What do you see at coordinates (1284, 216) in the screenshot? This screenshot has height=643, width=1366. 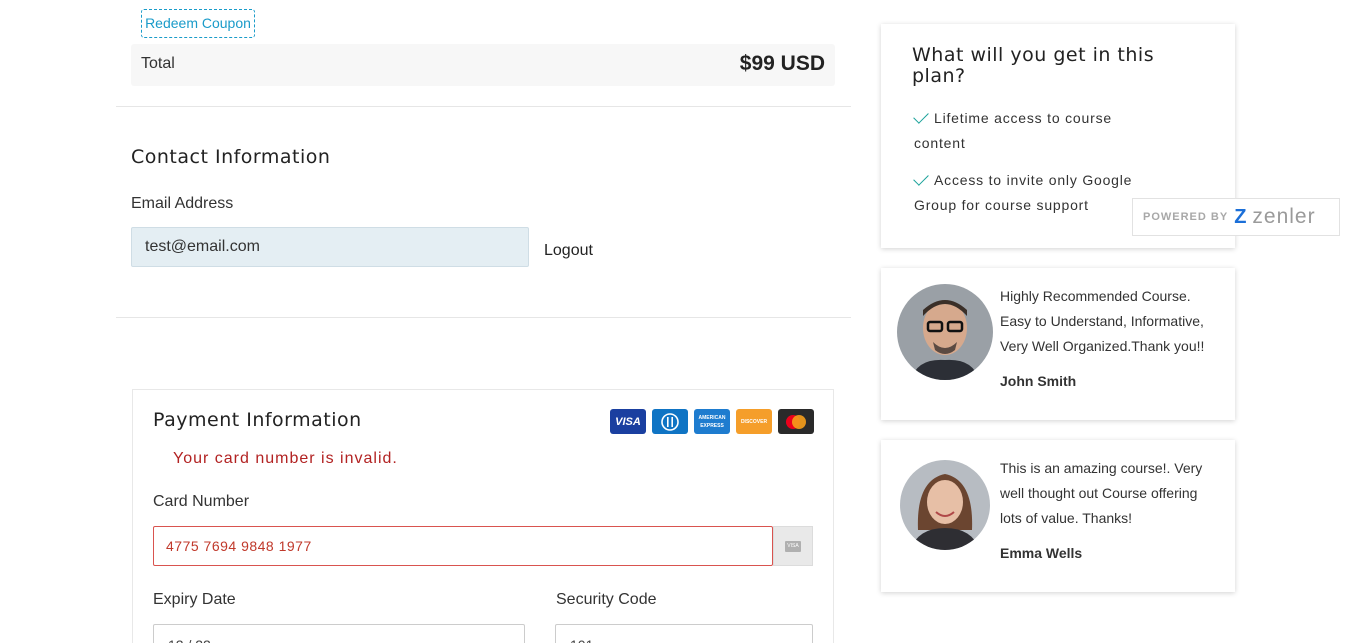 I see `zenler-wordmark: zenler` at bounding box center [1284, 216].